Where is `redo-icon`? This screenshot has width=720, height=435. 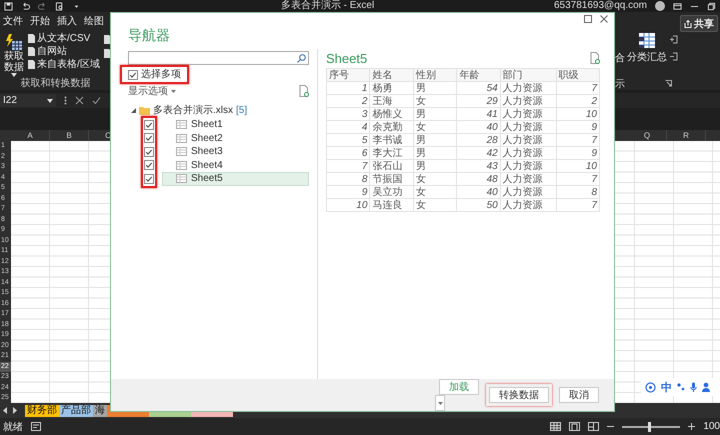 redo-icon is located at coordinates (42, 6).